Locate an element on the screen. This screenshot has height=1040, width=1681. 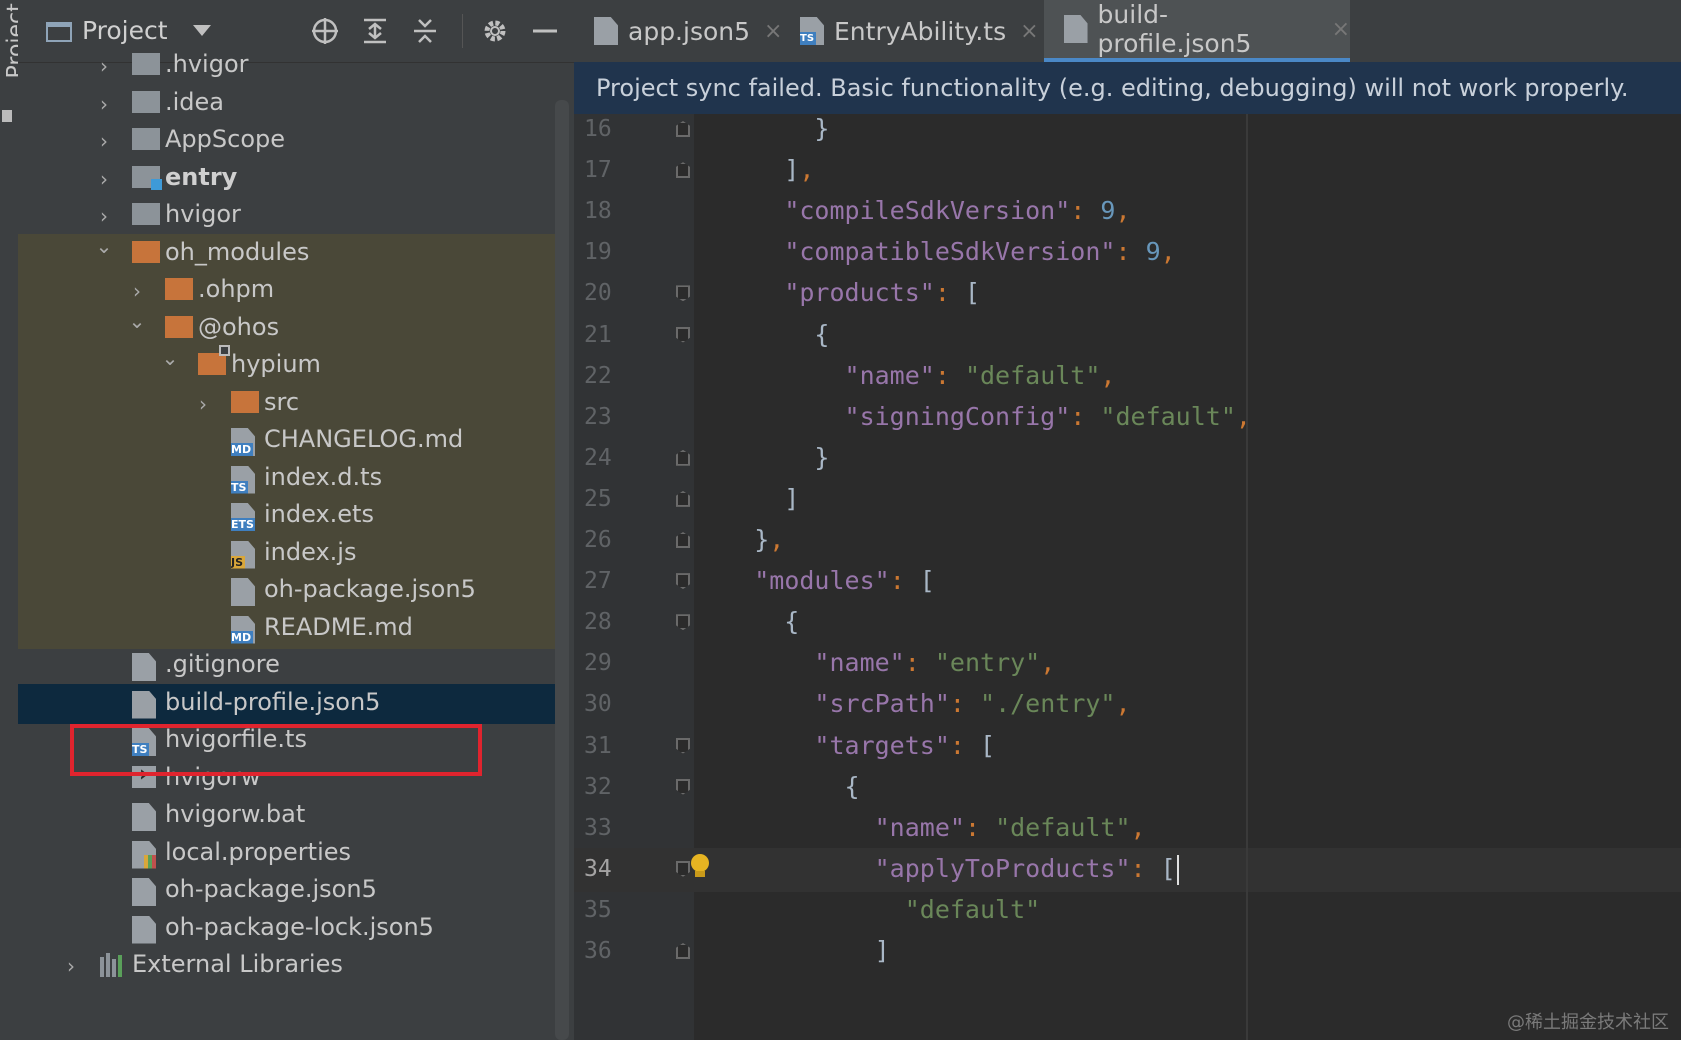
module-folder-icon is located at coordinates (147, 177).